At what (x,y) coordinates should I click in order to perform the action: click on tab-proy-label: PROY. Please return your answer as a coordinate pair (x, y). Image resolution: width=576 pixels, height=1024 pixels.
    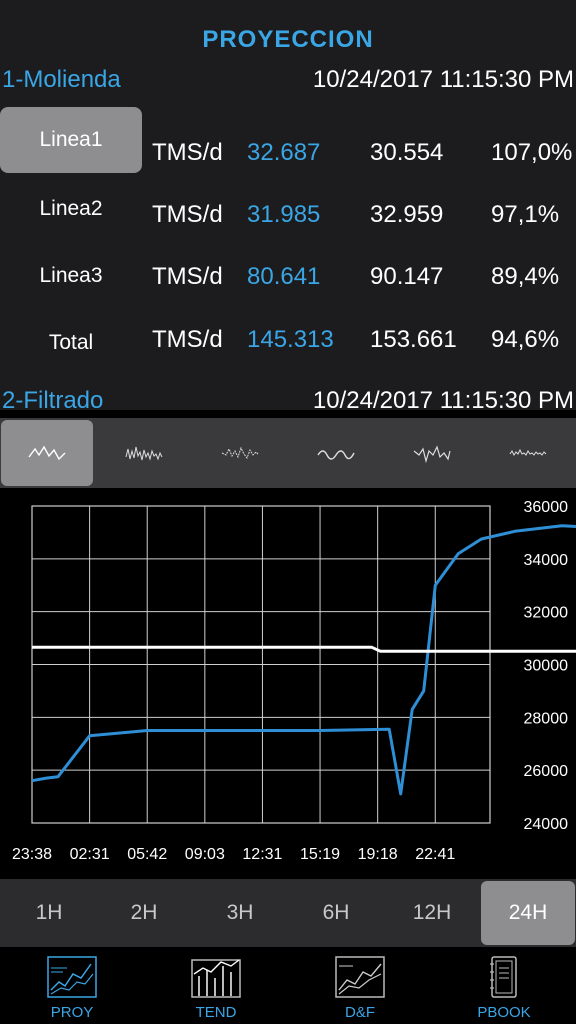
    Looking at the image, I should click on (72, 1012).